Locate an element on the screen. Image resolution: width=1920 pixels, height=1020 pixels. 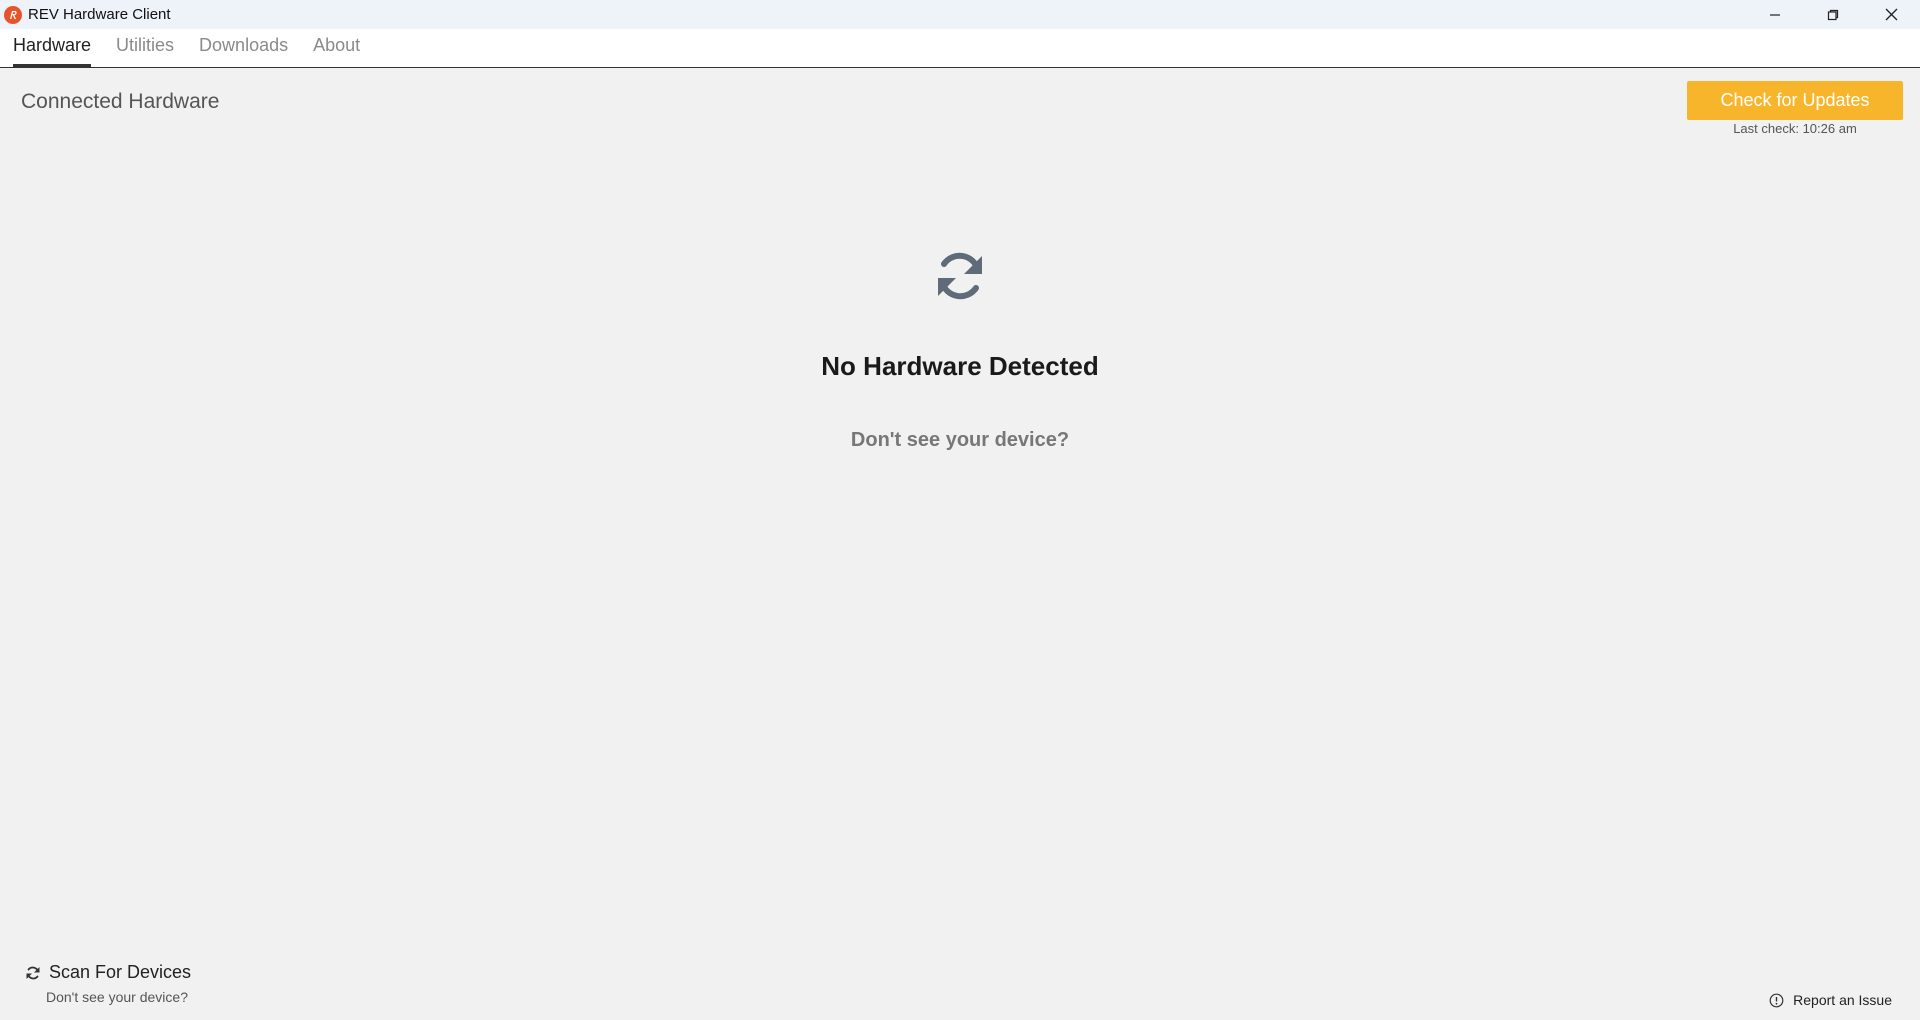
close-icon is located at coordinates (1891, 14).